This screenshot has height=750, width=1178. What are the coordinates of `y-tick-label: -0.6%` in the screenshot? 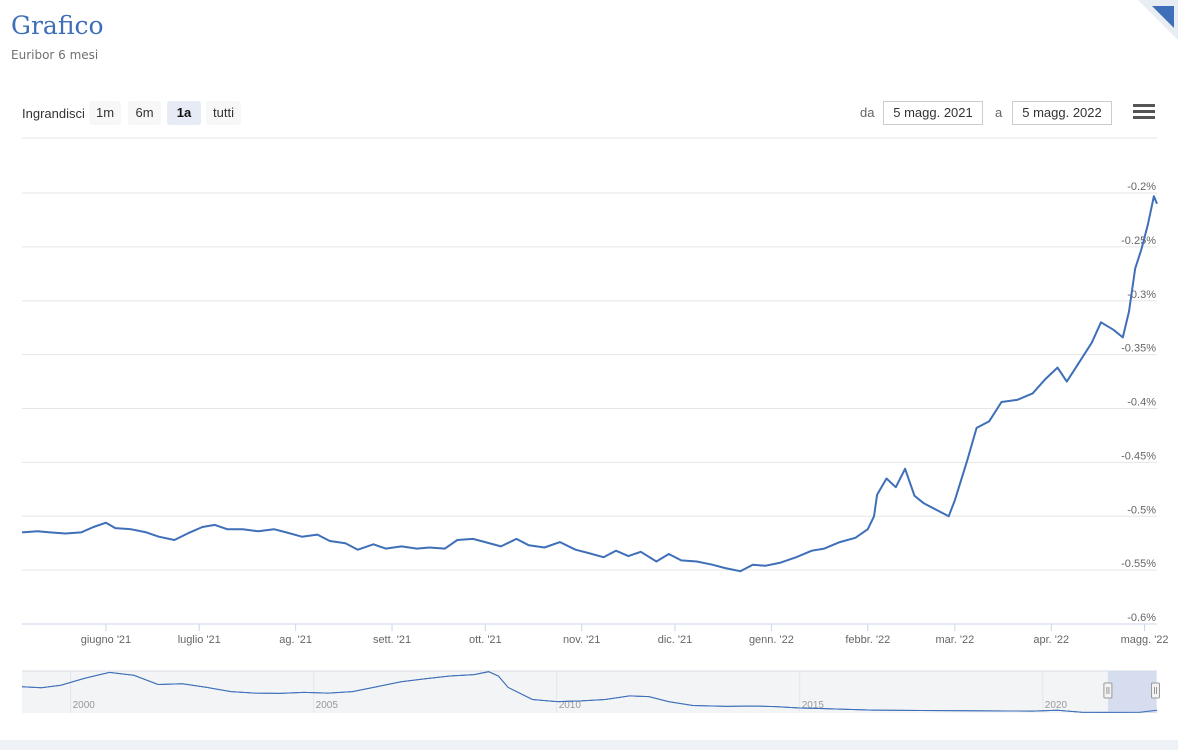 It's located at (1141, 618).